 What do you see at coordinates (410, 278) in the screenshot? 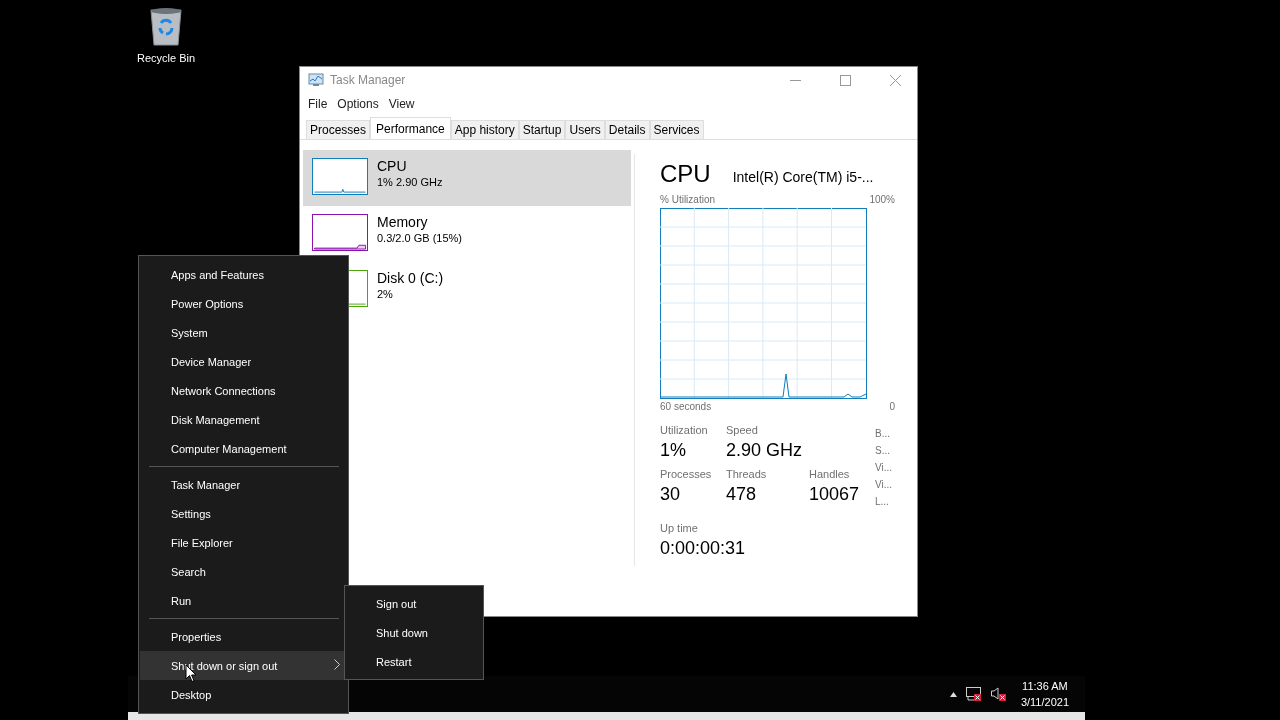
I see `resource-name: Disk 0 (C:)` at bounding box center [410, 278].